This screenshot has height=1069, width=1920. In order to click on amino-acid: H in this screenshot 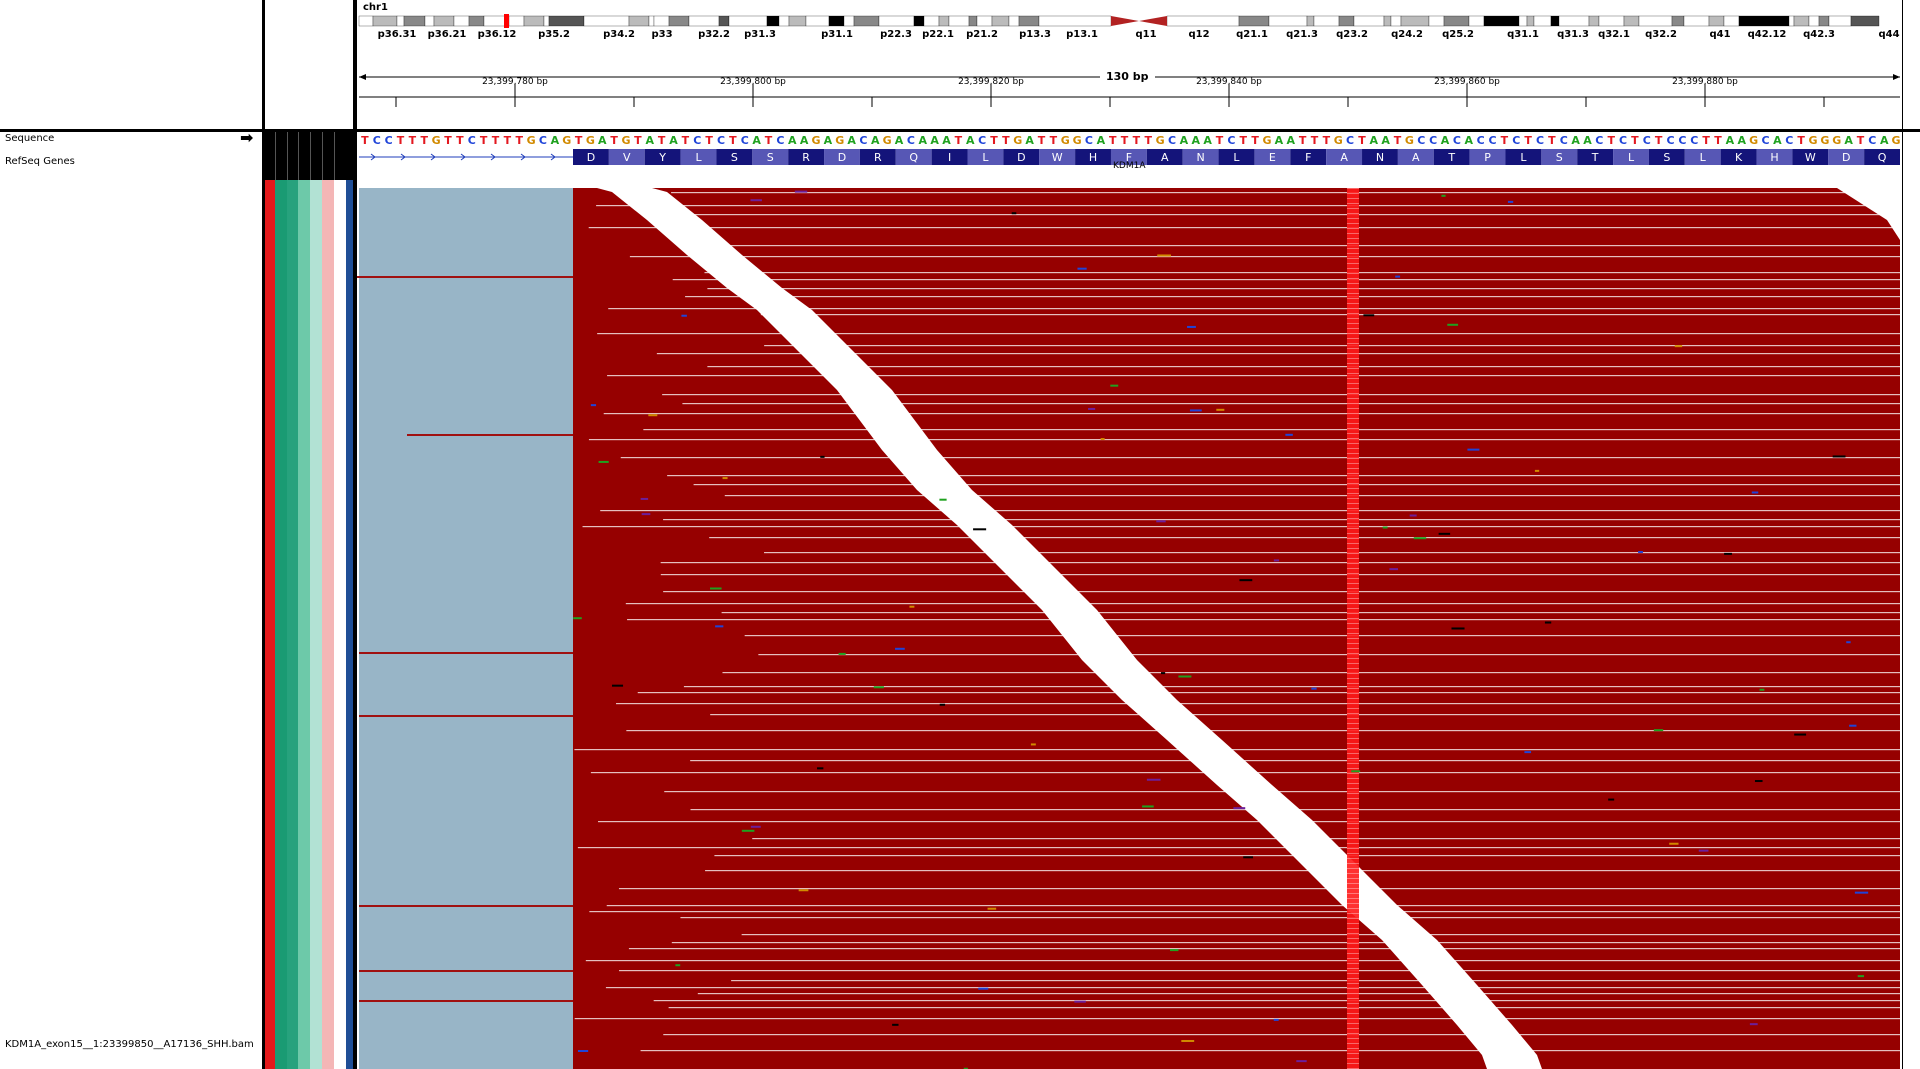, I will do `click(1774, 157)`.